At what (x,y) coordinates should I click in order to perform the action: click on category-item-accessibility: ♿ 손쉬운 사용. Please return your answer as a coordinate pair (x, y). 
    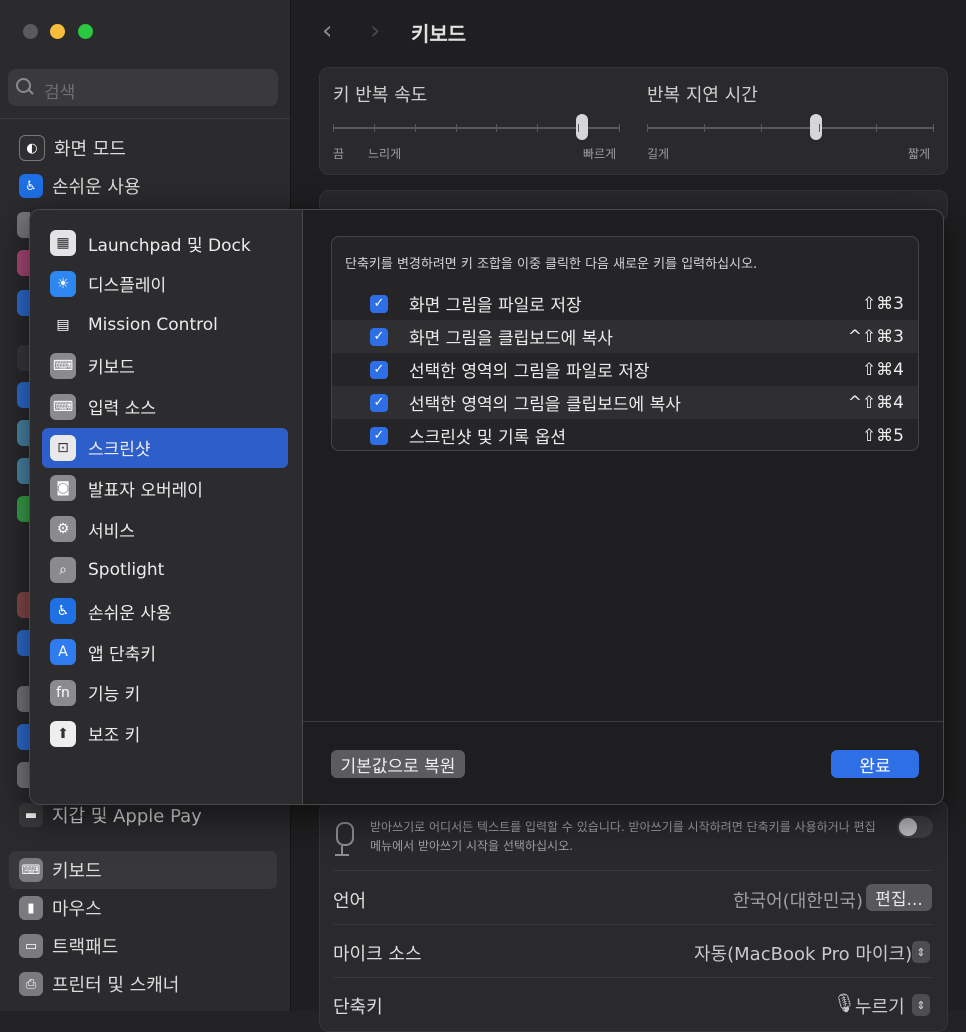
    Looking at the image, I should click on (165, 611).